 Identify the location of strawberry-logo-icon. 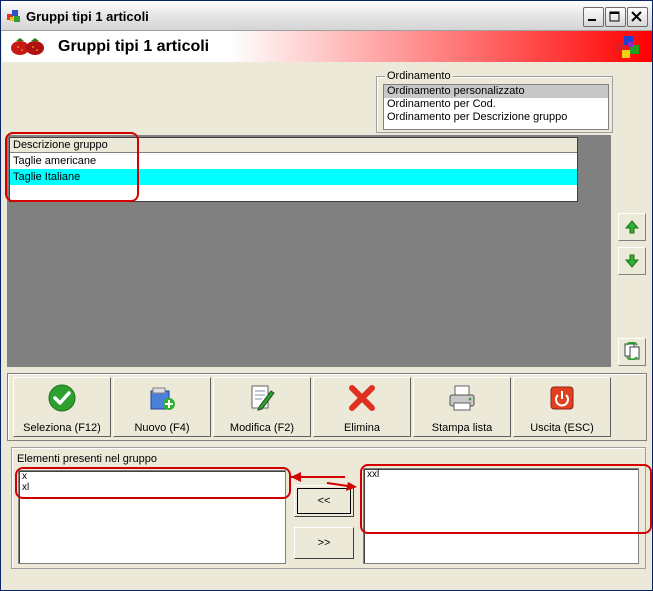
(27, 46).